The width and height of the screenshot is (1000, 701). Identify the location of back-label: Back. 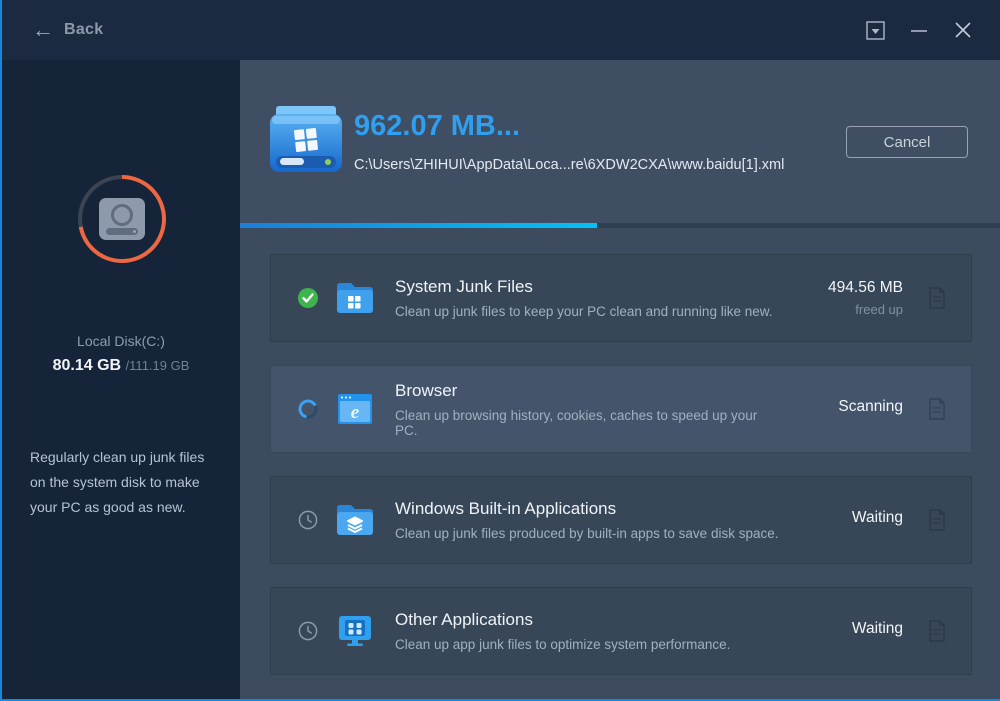
(84, 29).